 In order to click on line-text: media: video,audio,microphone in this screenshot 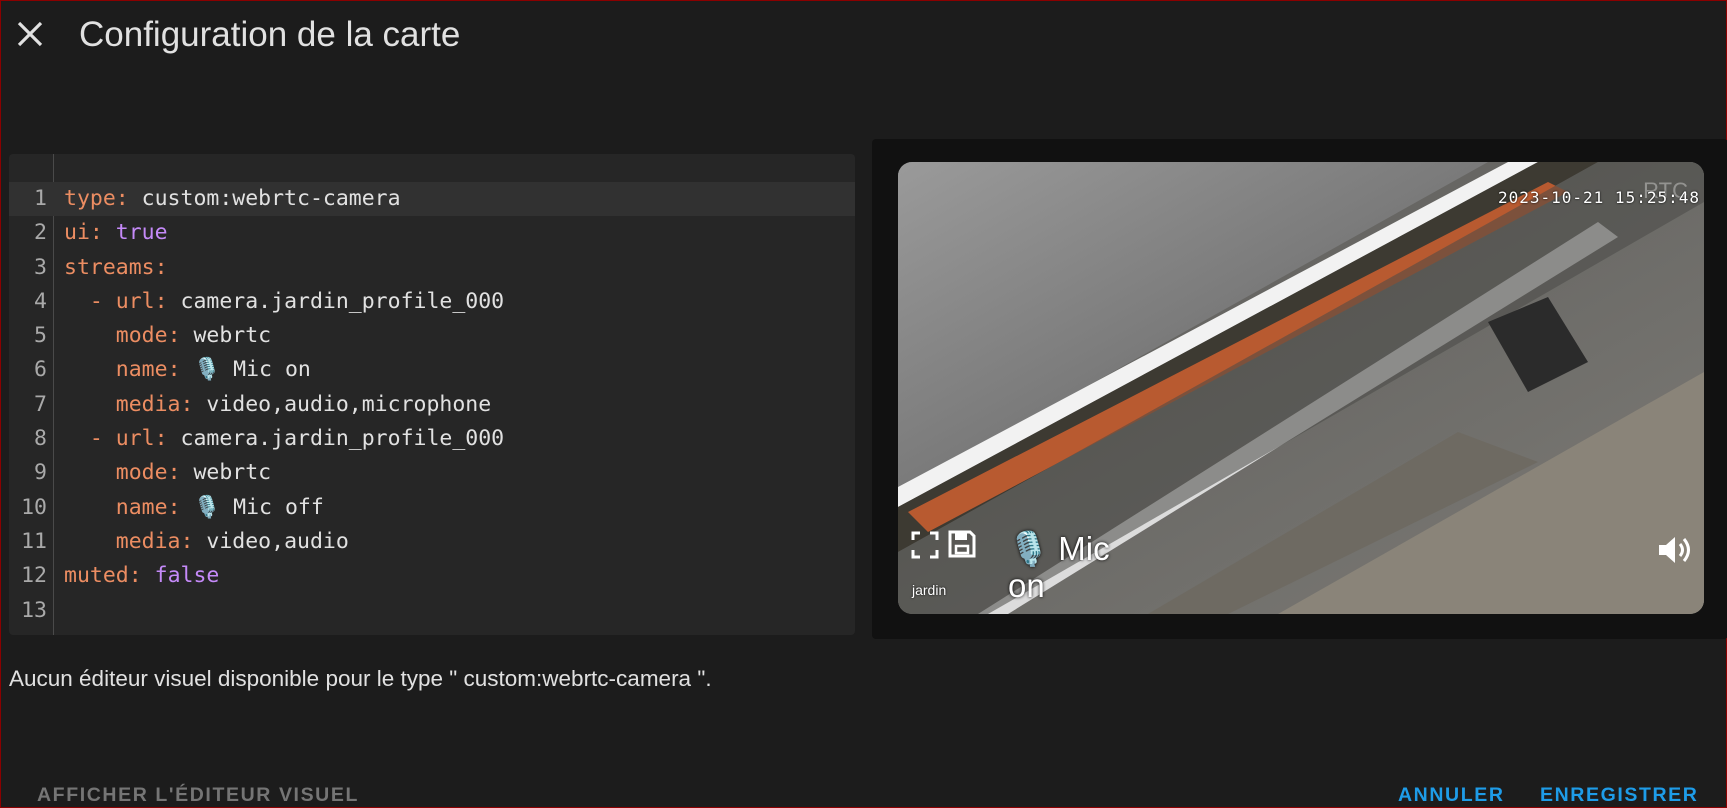, I will do `click(277, 405)`.